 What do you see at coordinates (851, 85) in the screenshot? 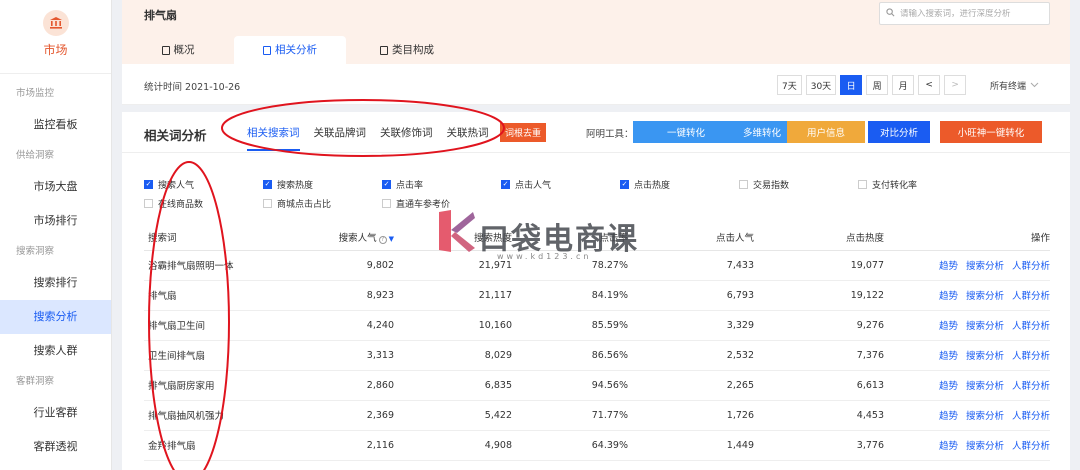
I see `period-day-button: 日` at bounding box center [851, 85].